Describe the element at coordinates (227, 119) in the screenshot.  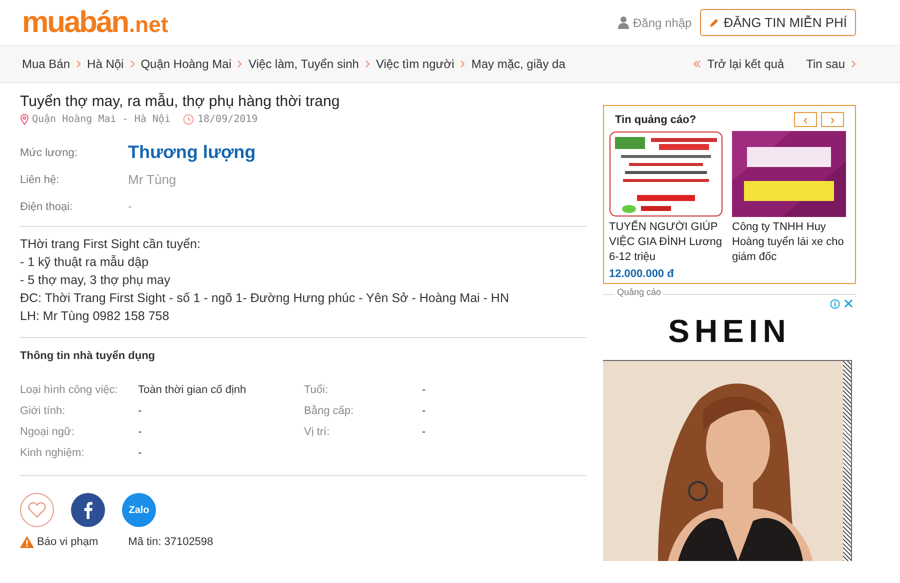
I see `date-text: 18/09/2019` at that location.